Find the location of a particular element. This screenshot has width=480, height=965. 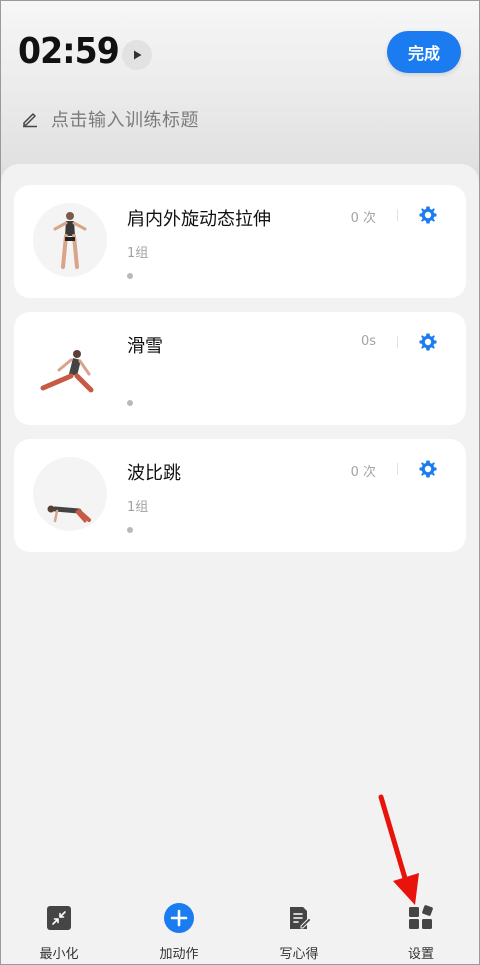

workout-title-input: 点击输入训练标题 is located at coordinates (110, 119).